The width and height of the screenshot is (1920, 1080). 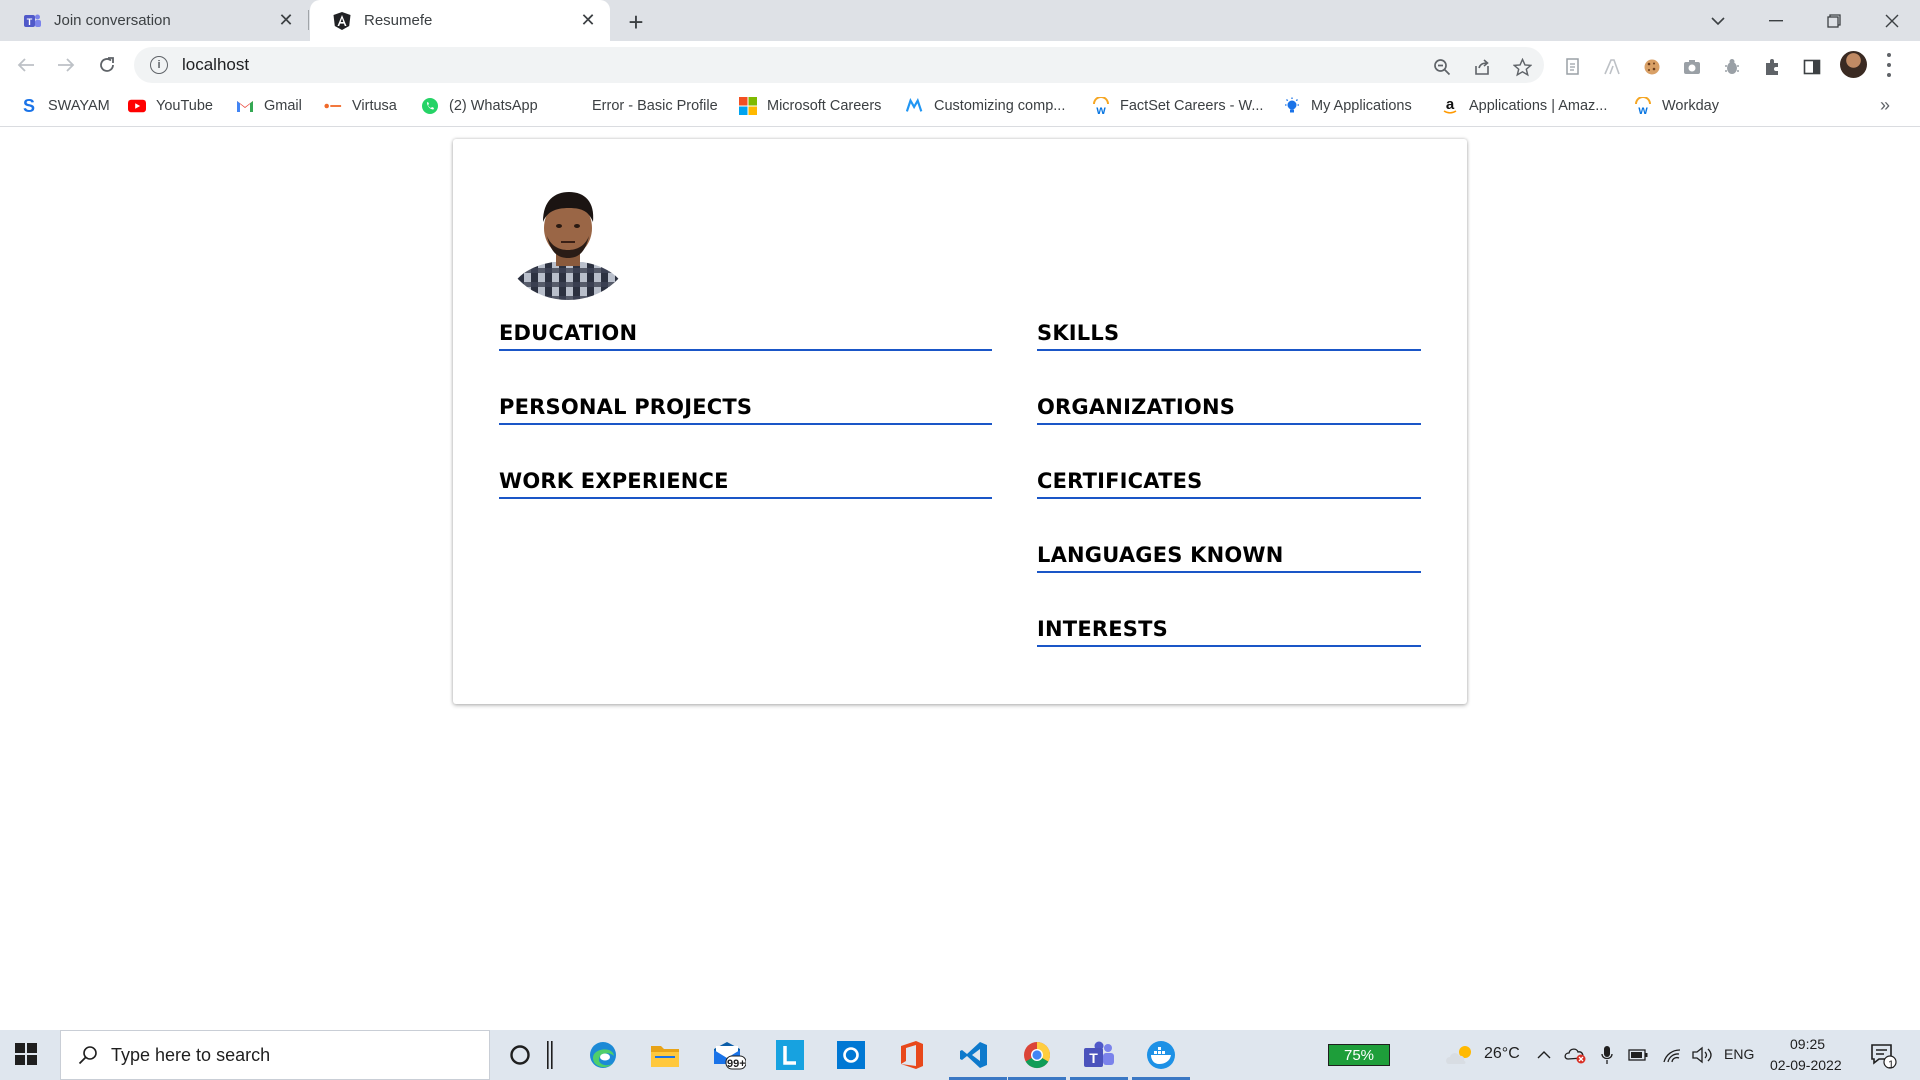 What do you see at coordinates (79, 106) in the screenshot?
I see `bookmark-label: SWAYAM` at bounding box center [79, 106].